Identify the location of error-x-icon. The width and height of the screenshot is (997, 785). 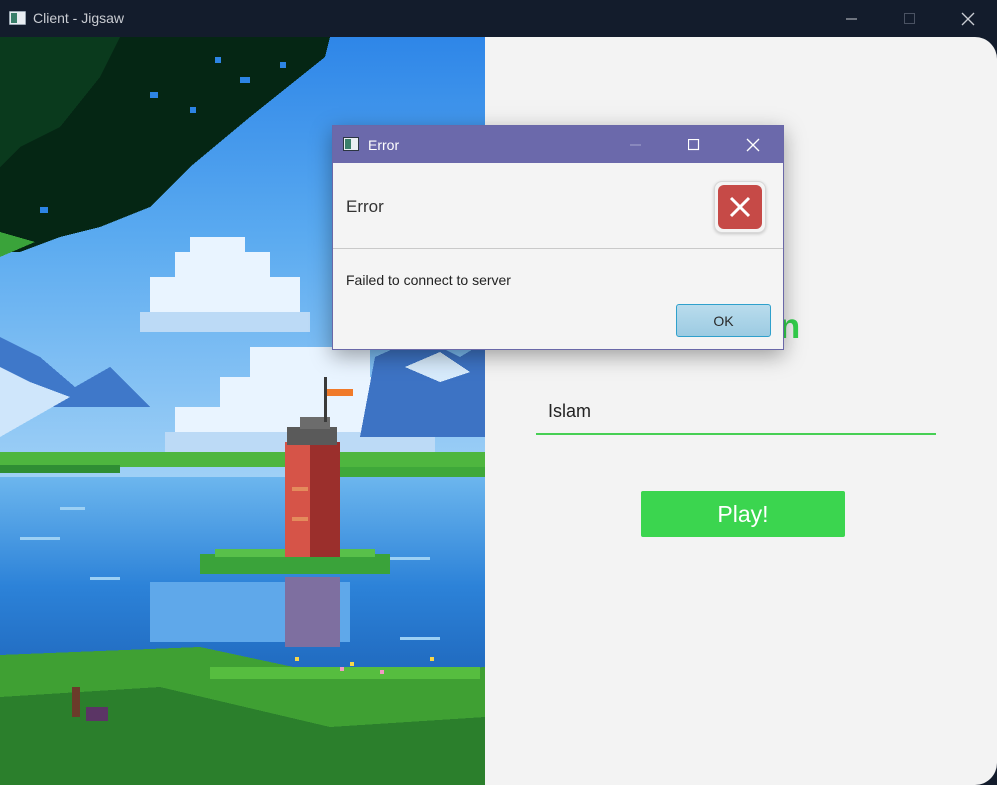
(740, 207).